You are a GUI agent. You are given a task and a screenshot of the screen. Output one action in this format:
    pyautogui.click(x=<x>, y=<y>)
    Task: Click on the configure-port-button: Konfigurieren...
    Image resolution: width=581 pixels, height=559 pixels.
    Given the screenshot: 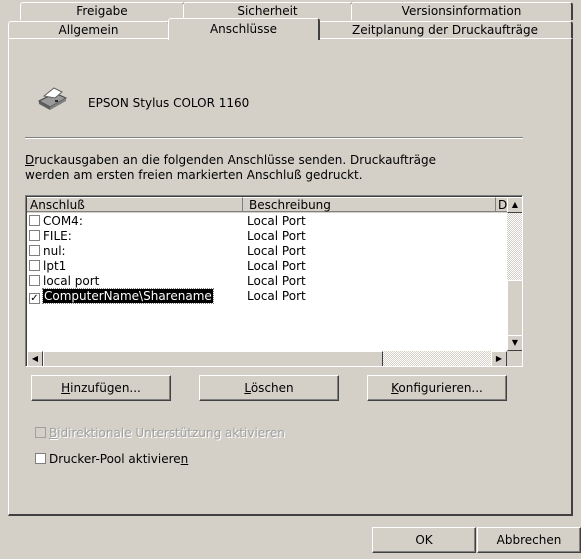 What is the action you would take?
    pyautogui.click(x=437, y=388)
    